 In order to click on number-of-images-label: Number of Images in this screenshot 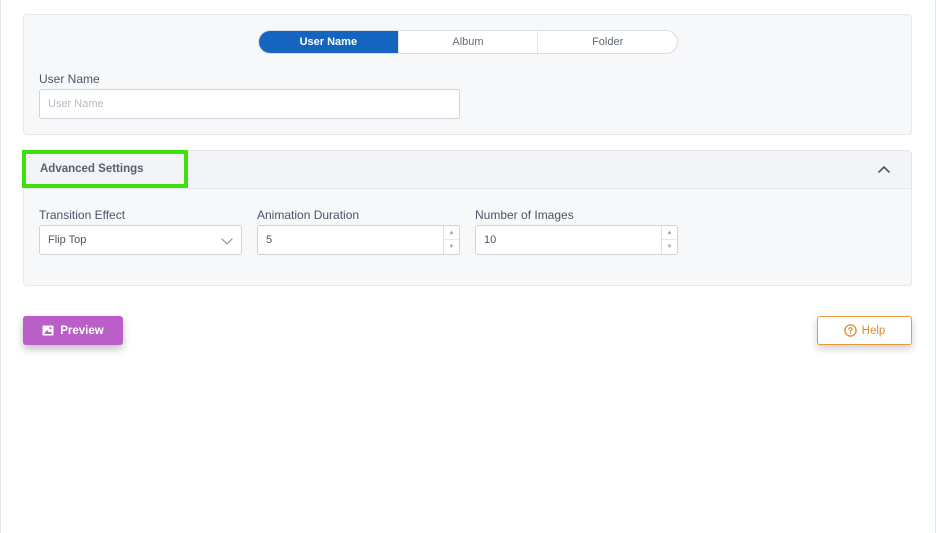, I will do `click(524, 215)`.